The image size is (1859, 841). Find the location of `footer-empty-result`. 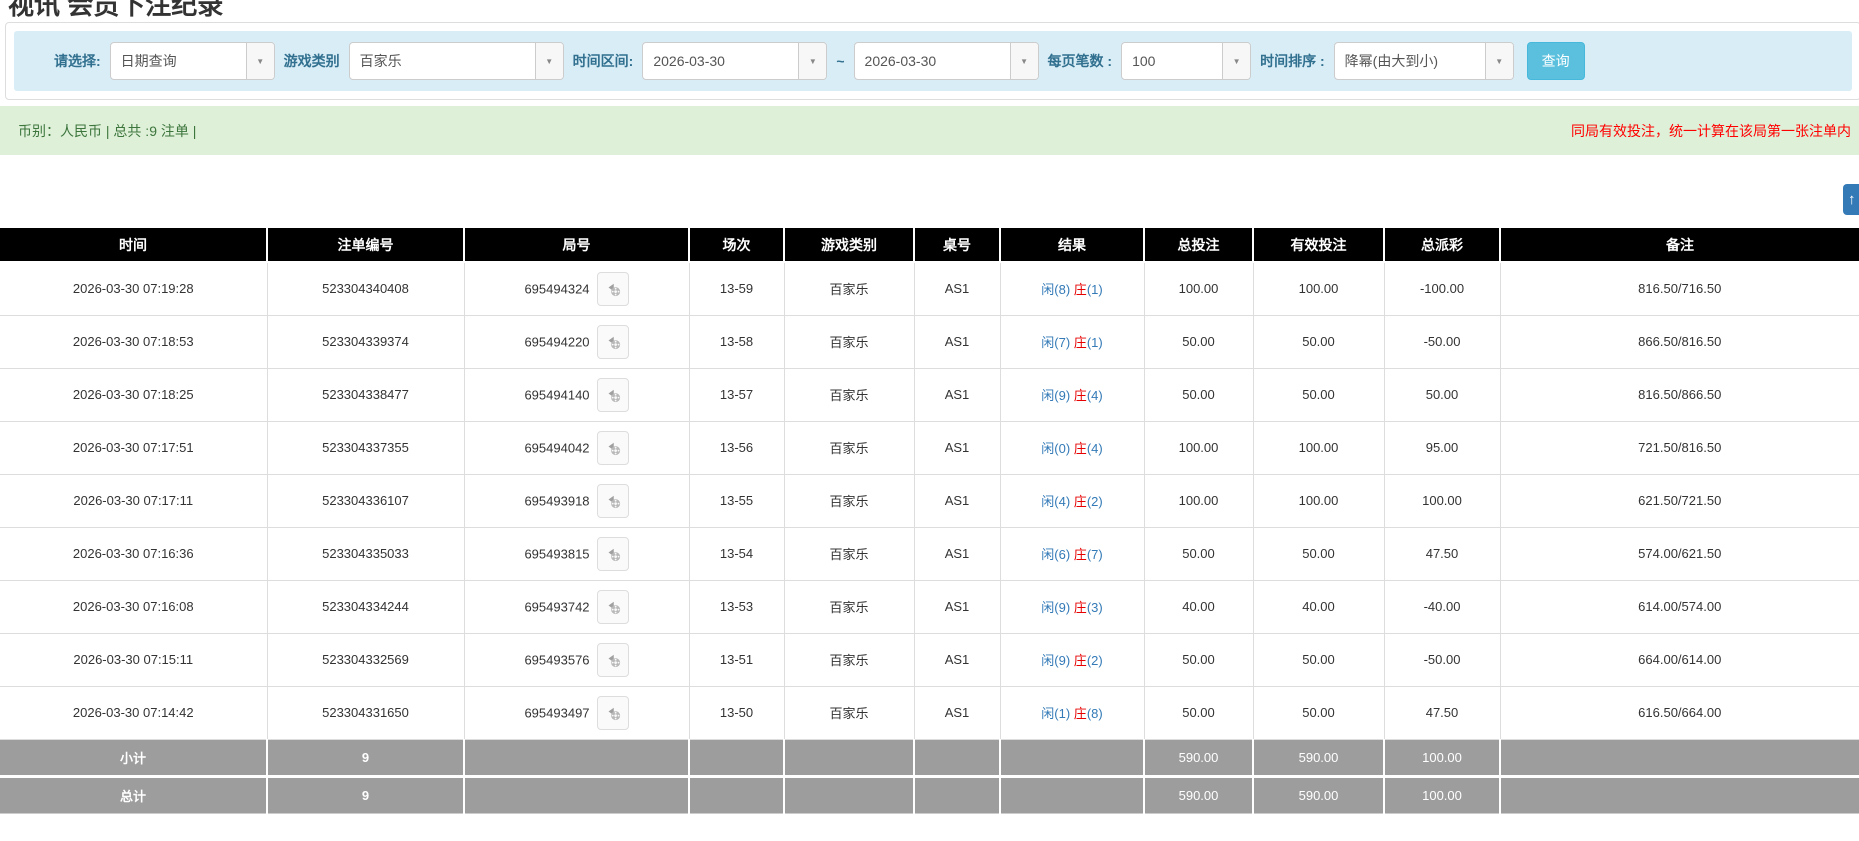

footer-empty-result is located at coordinates (1071, 757).